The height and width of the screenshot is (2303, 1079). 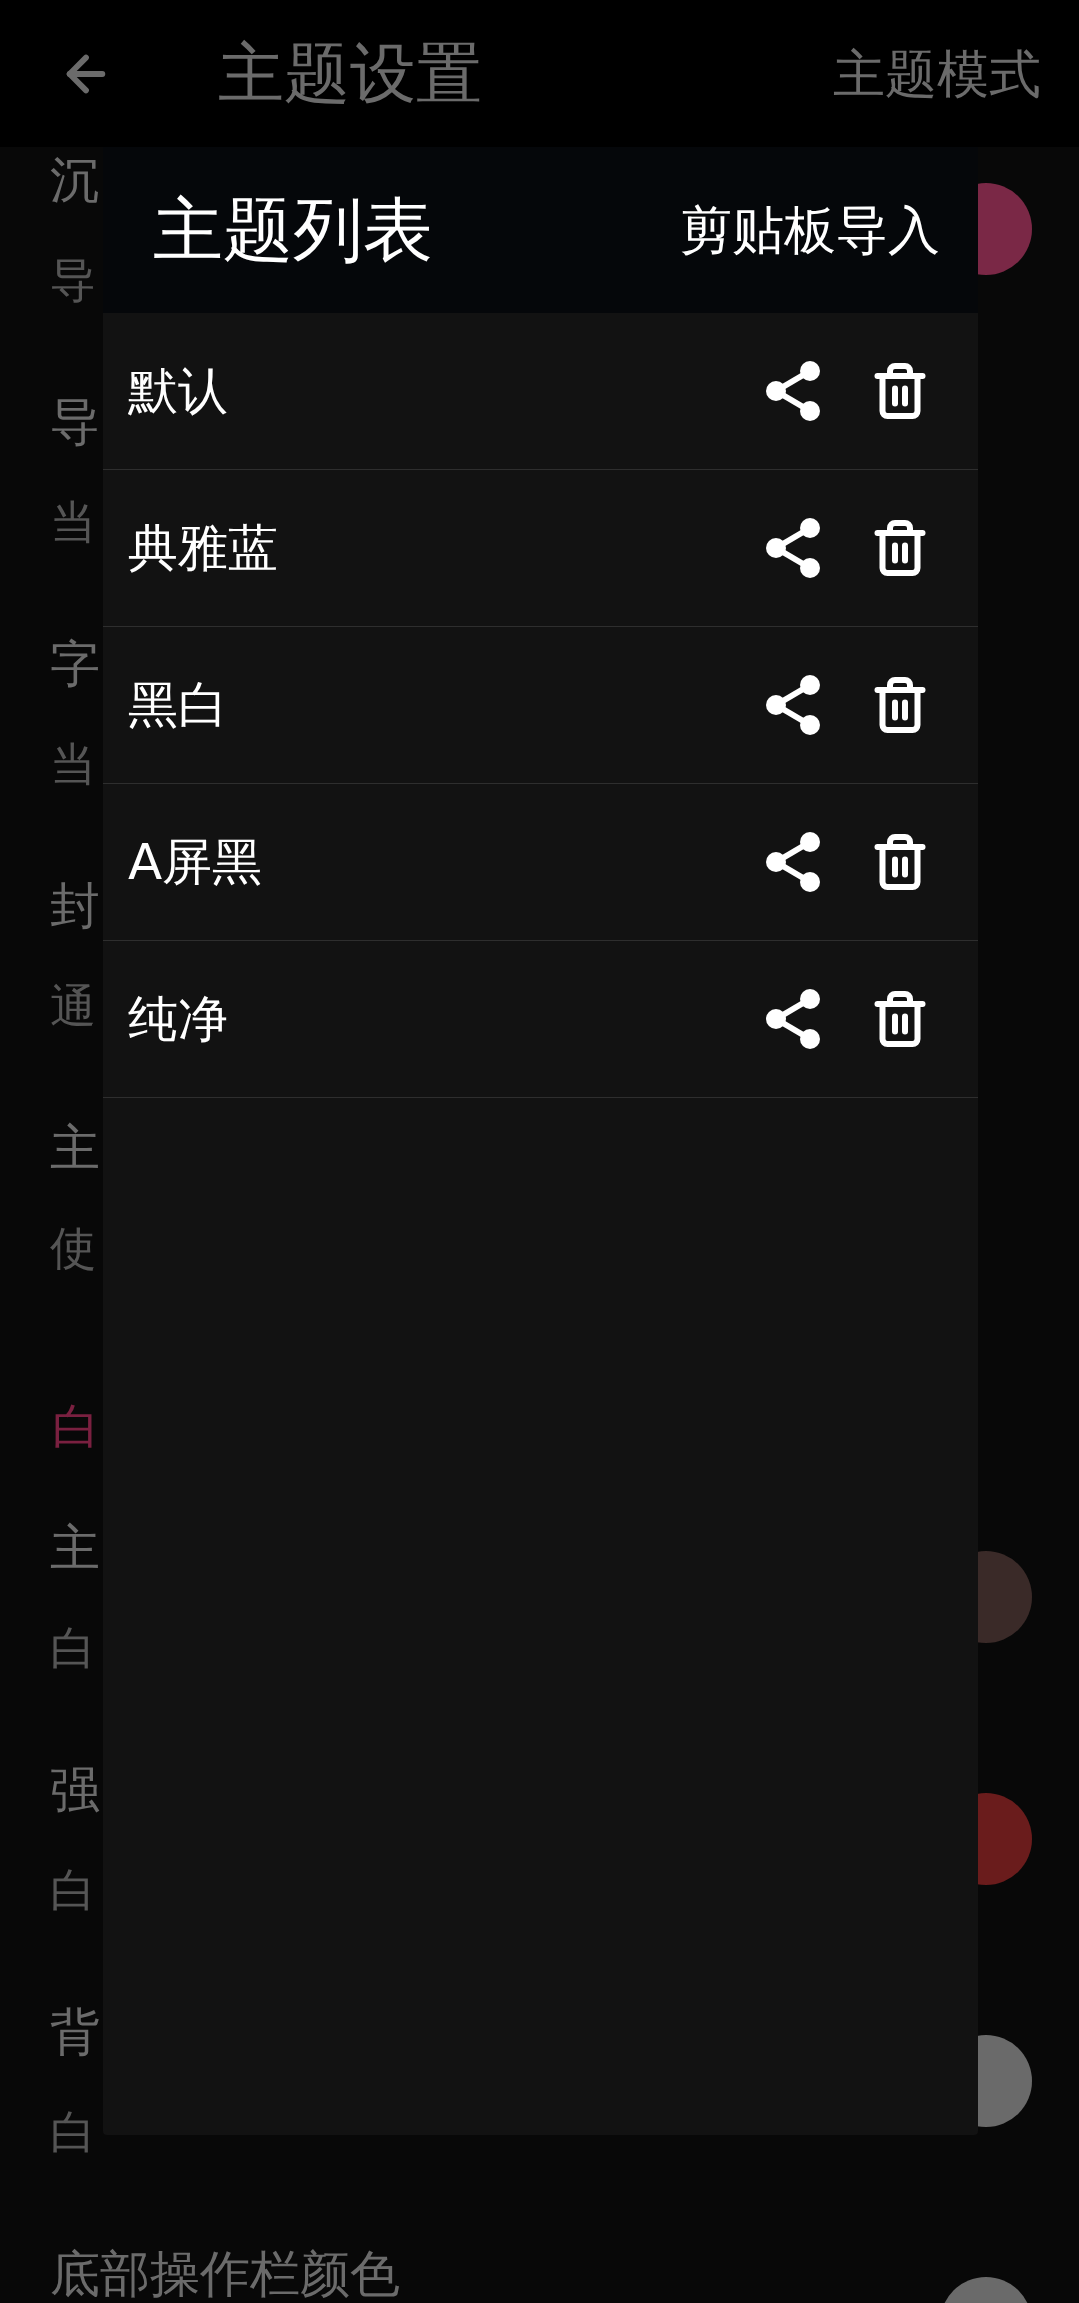 What do you see at coordinates (195, 862) in the screenshot?
I see `theme-name: A屏黑` at bounding box center [195, 862].